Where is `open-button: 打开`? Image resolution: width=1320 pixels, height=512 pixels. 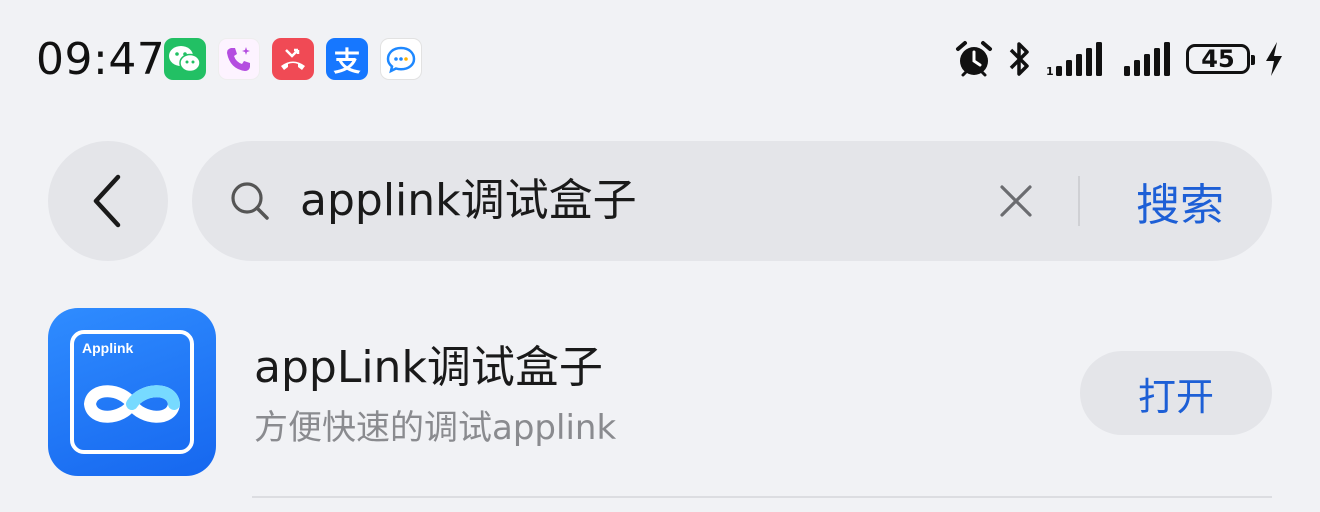 open-button: 打开 is located at coordinates (1176, 393).